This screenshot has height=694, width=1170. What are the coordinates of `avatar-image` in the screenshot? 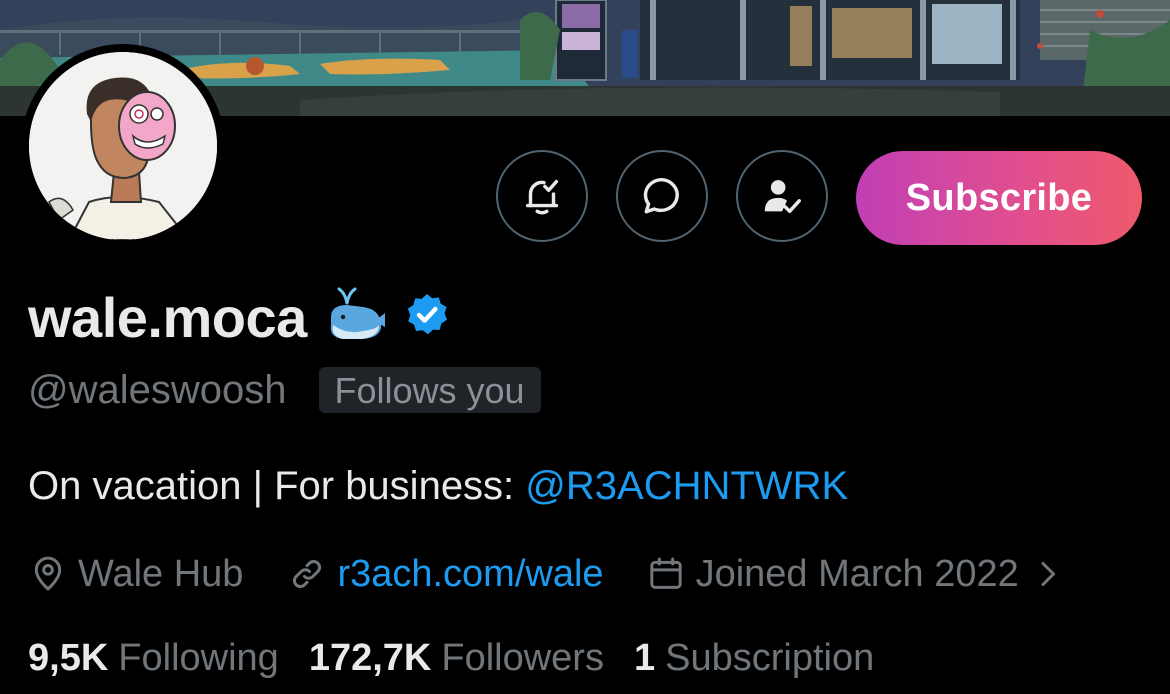 It's located at (123, 146).